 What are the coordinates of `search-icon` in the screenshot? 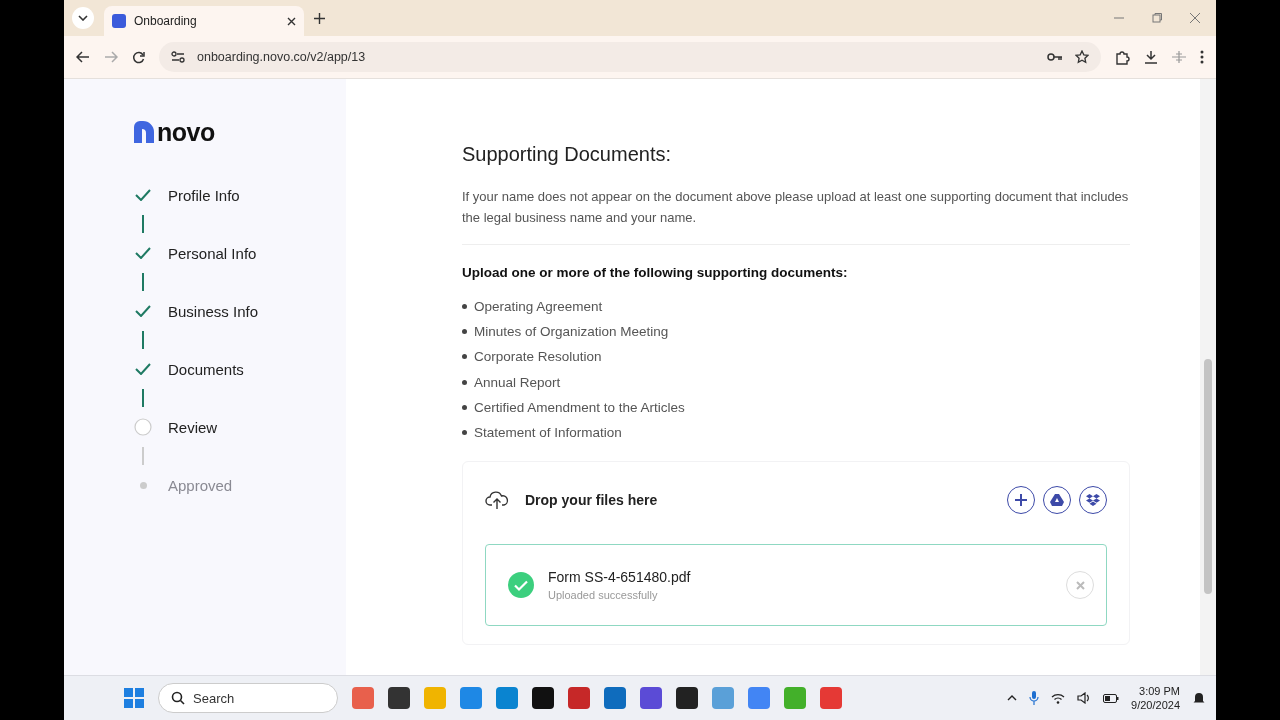 It's located at (178, 698).